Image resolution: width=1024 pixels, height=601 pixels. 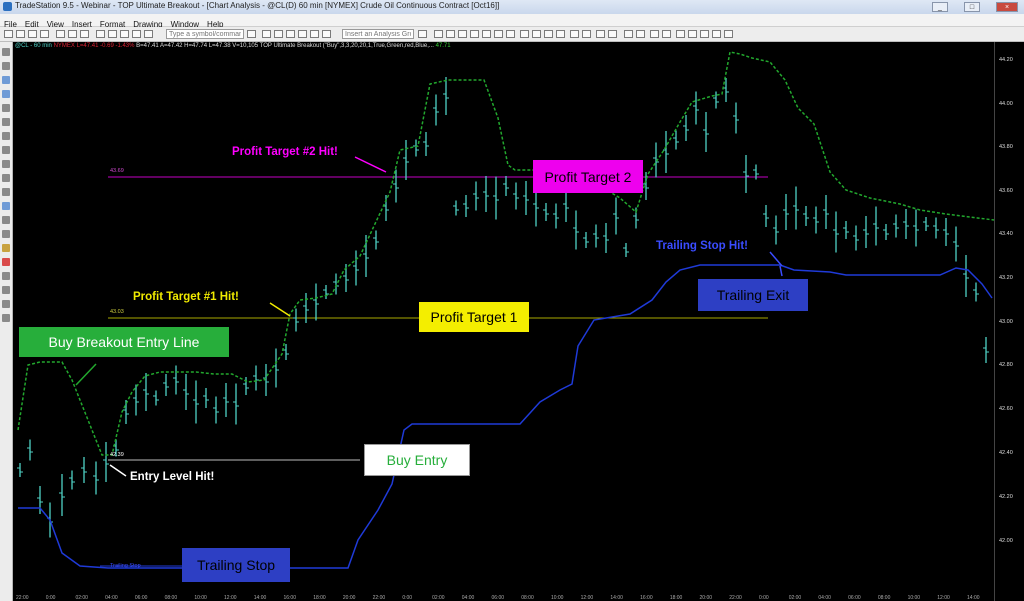 What do you see at coordinates (1006, 497) in the screenshot?
I see `price-tick: 42.20` at bounding box center [1006, 497].